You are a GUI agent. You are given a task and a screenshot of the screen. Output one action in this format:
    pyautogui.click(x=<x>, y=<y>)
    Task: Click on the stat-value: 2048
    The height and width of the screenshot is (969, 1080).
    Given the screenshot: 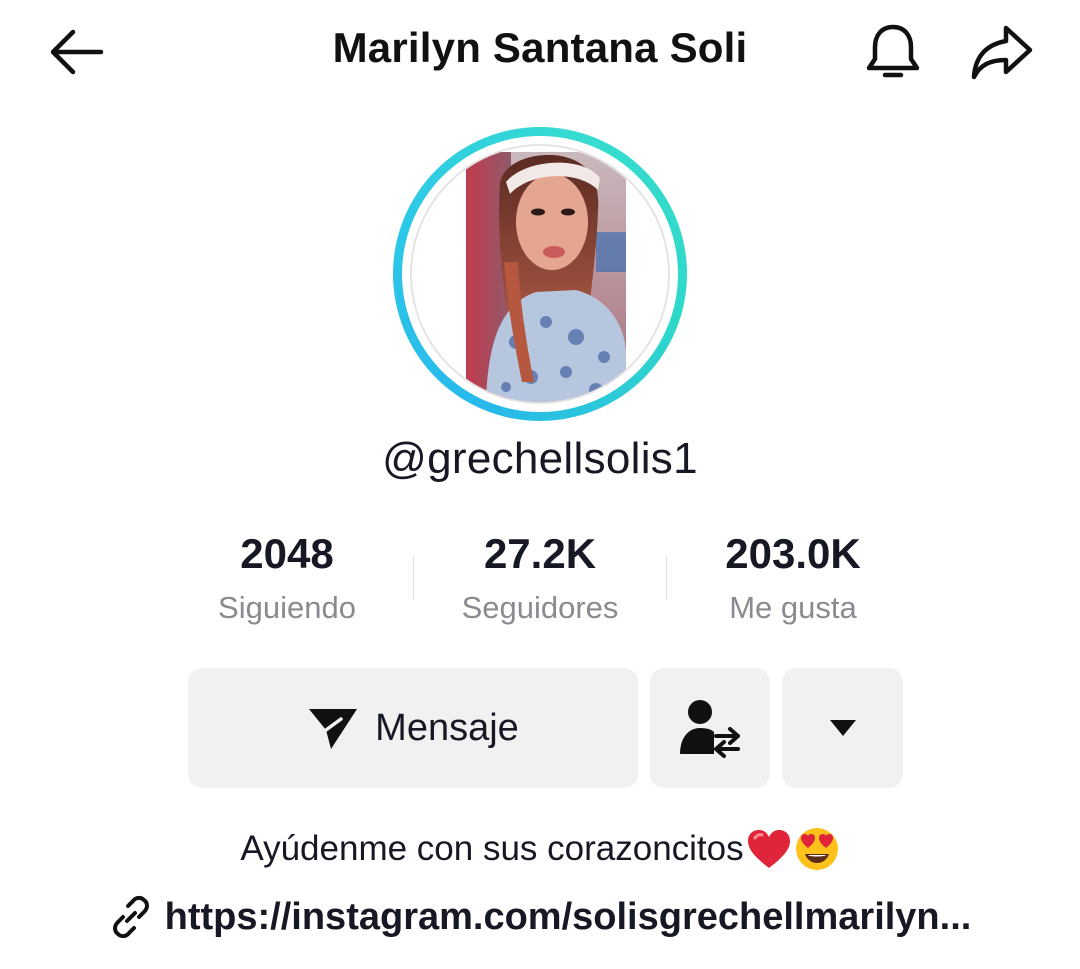 What is the action you would take?
    pyautogui.click(x=287, y=553)
    